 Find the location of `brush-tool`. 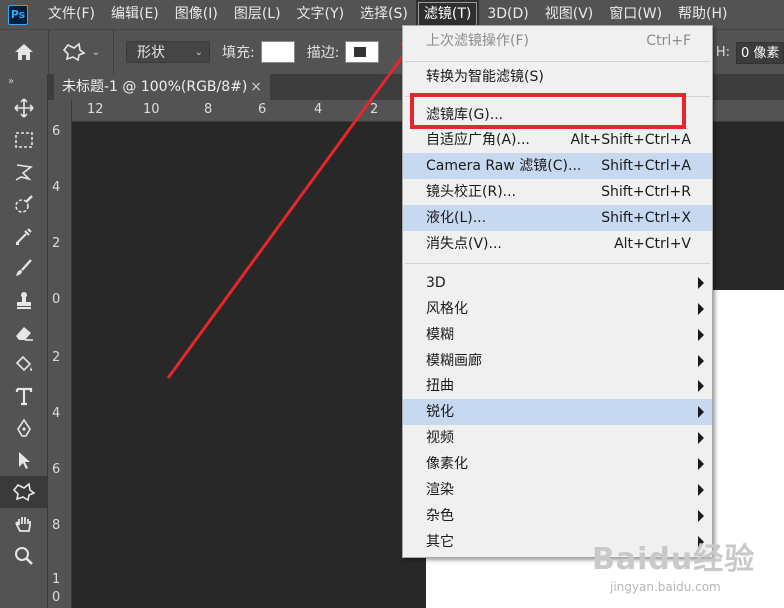

brush-tool is located at coordinates (24, 268).